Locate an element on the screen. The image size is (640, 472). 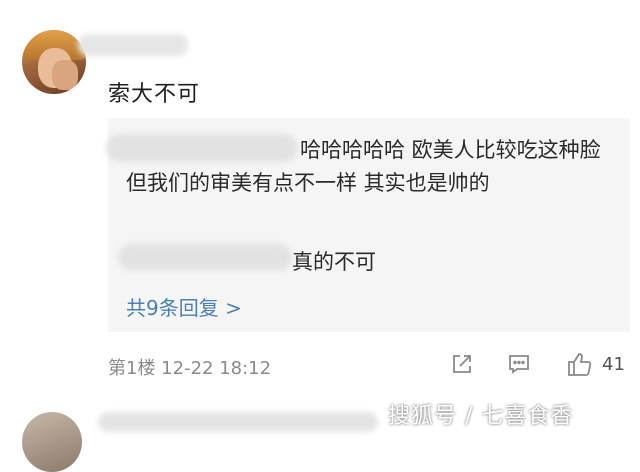
comment-icon is located at coordinates (519, 364).